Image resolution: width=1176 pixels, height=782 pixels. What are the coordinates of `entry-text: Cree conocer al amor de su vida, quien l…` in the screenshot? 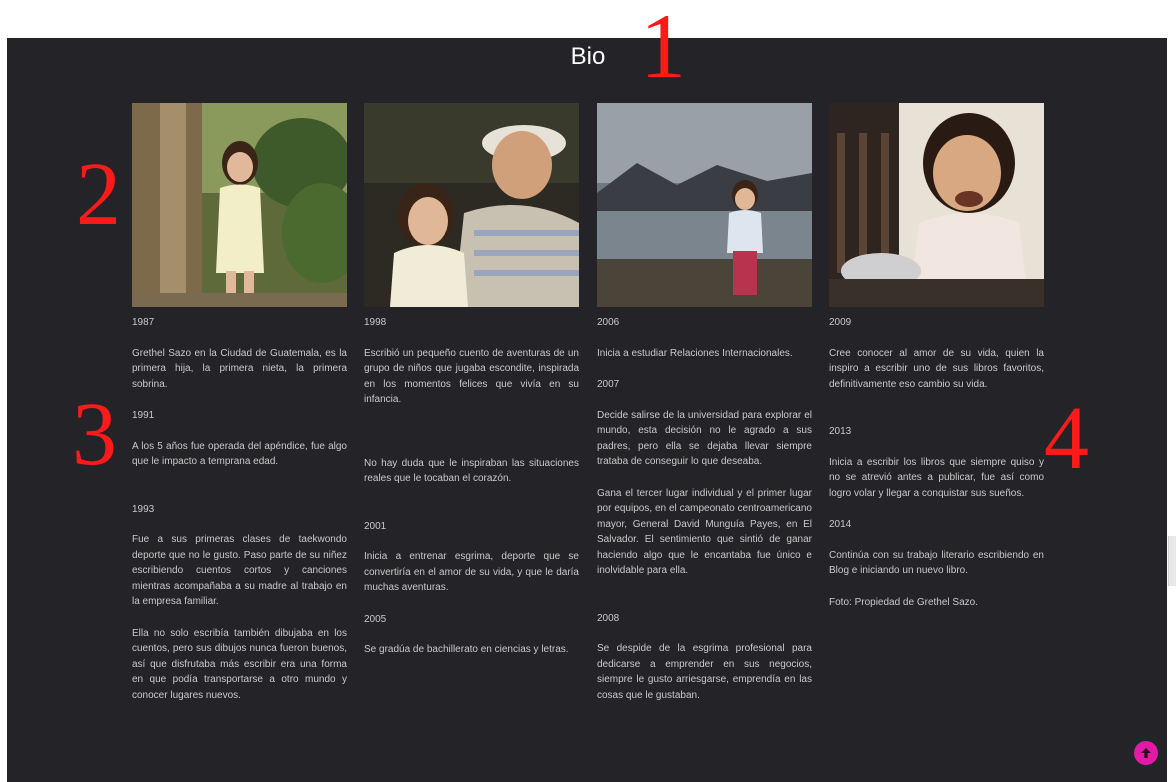 It's located at (936, 368).